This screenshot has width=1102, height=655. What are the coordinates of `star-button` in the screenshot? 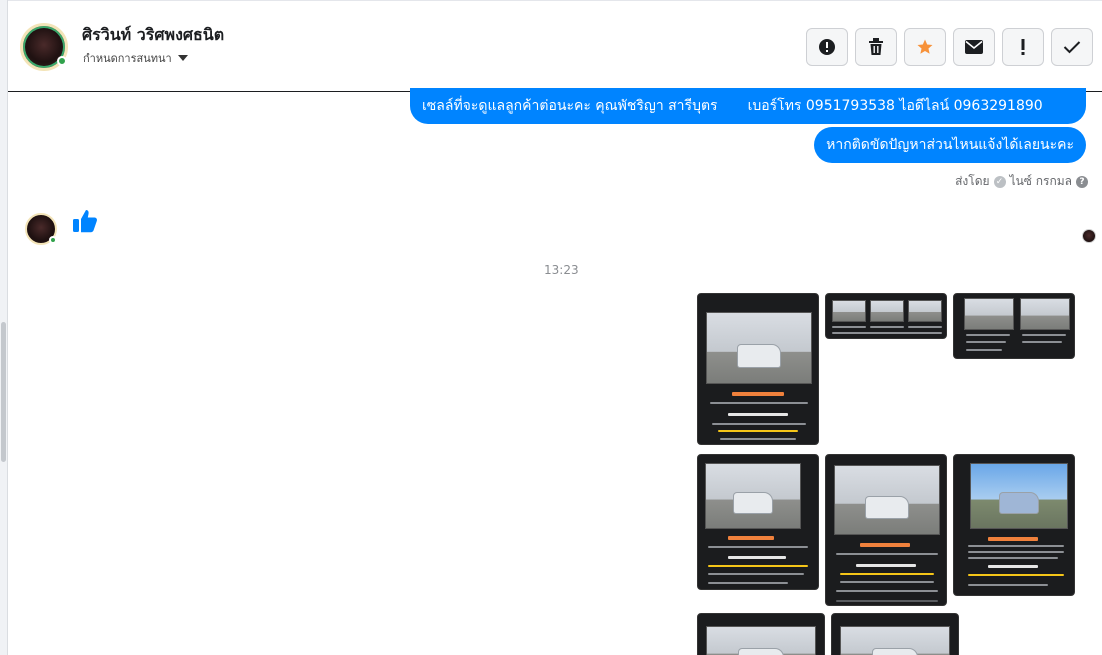 It's located at (925, 47).